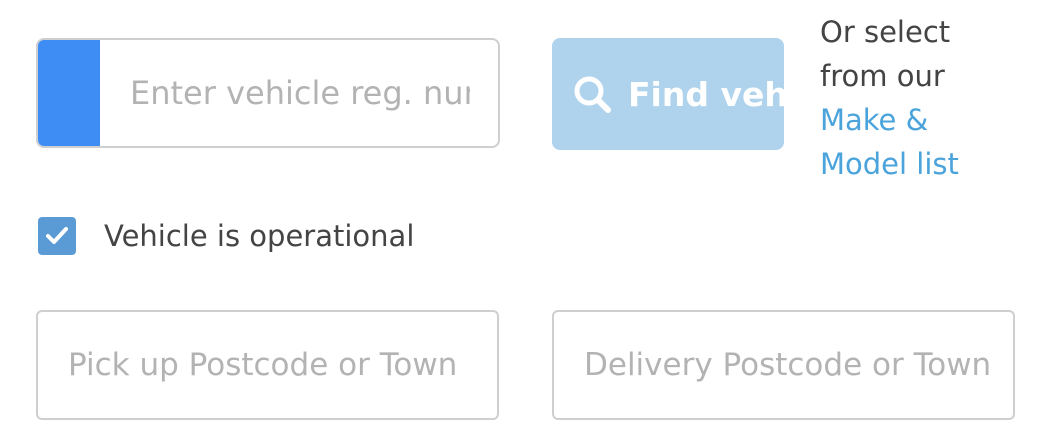  I want to click on checkmark-icon, so click(57, 235).